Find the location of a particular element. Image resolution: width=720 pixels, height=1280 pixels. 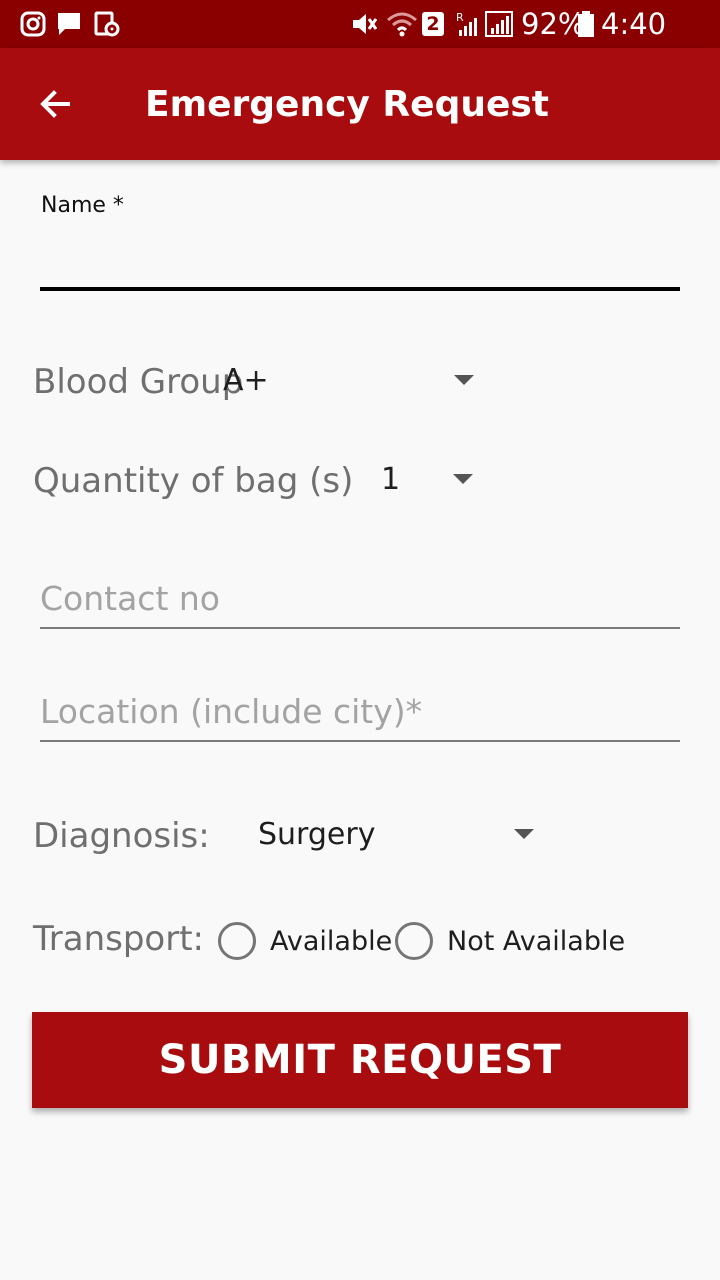

radio-available: Available is located at coordinates (304, 941).